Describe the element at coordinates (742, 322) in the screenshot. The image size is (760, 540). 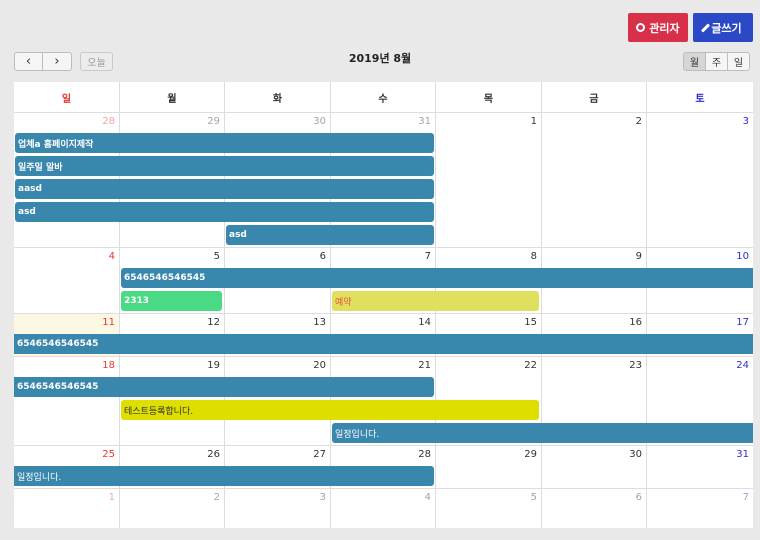
I see `day-number: 17` at that location.